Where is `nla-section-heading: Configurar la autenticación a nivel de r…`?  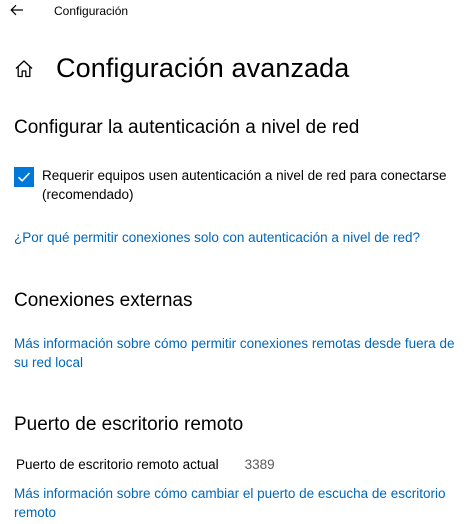 nla-section-heading: Configurar la autenticación a nivel de r… is located at coordinates (187, 127).